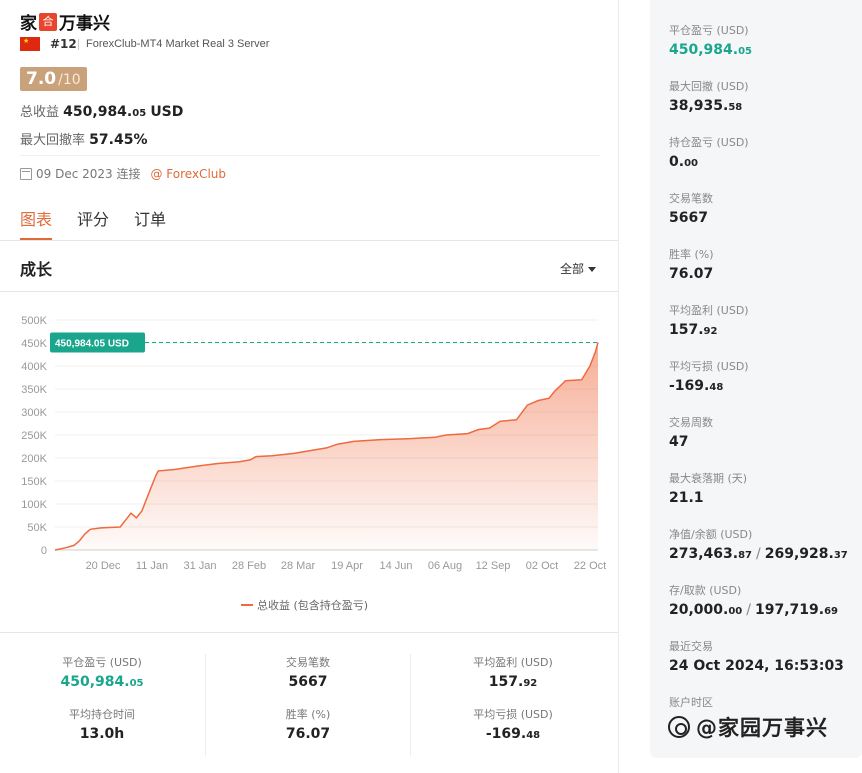  Describe the element at coordinates (92, 344) in the screenshot. I see `chart-current-value-label: 450,984.05 USD` at that location.